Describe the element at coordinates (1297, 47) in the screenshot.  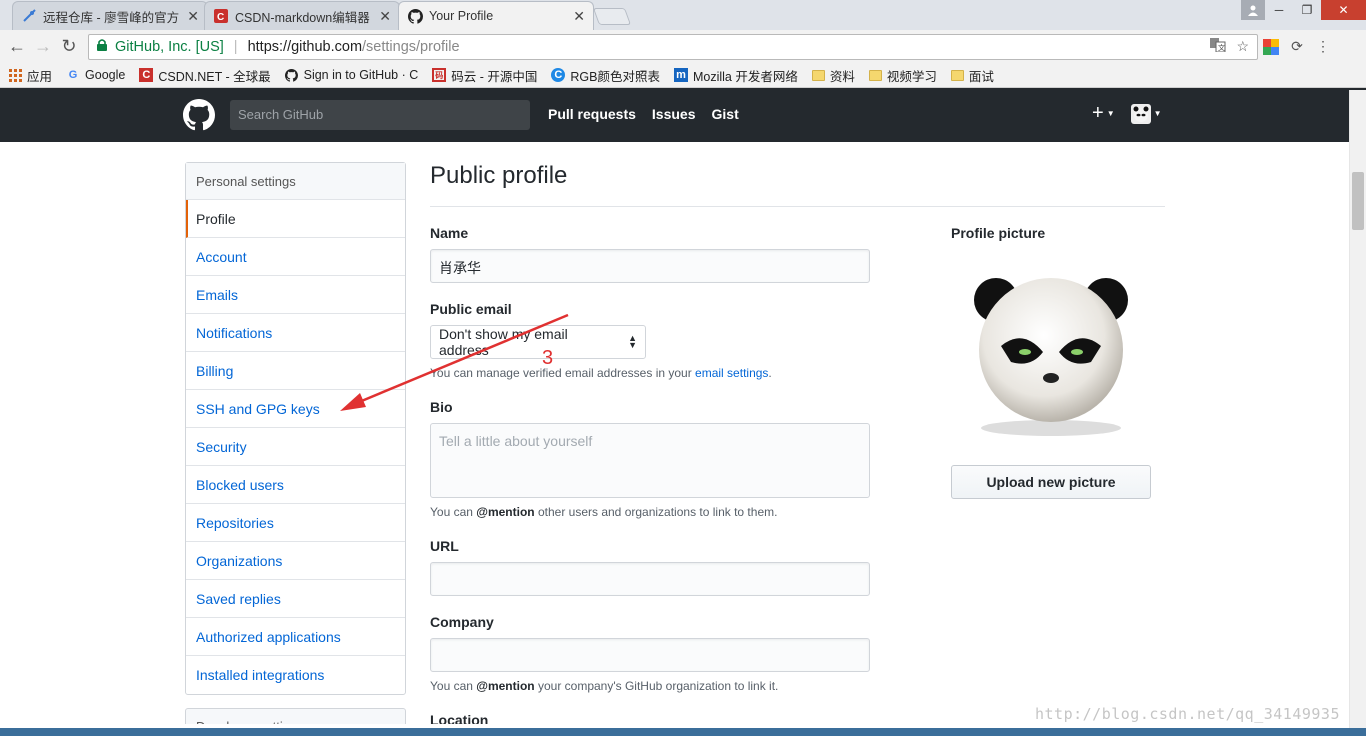
I see `extension-sync-icon: ⟳` at that location.